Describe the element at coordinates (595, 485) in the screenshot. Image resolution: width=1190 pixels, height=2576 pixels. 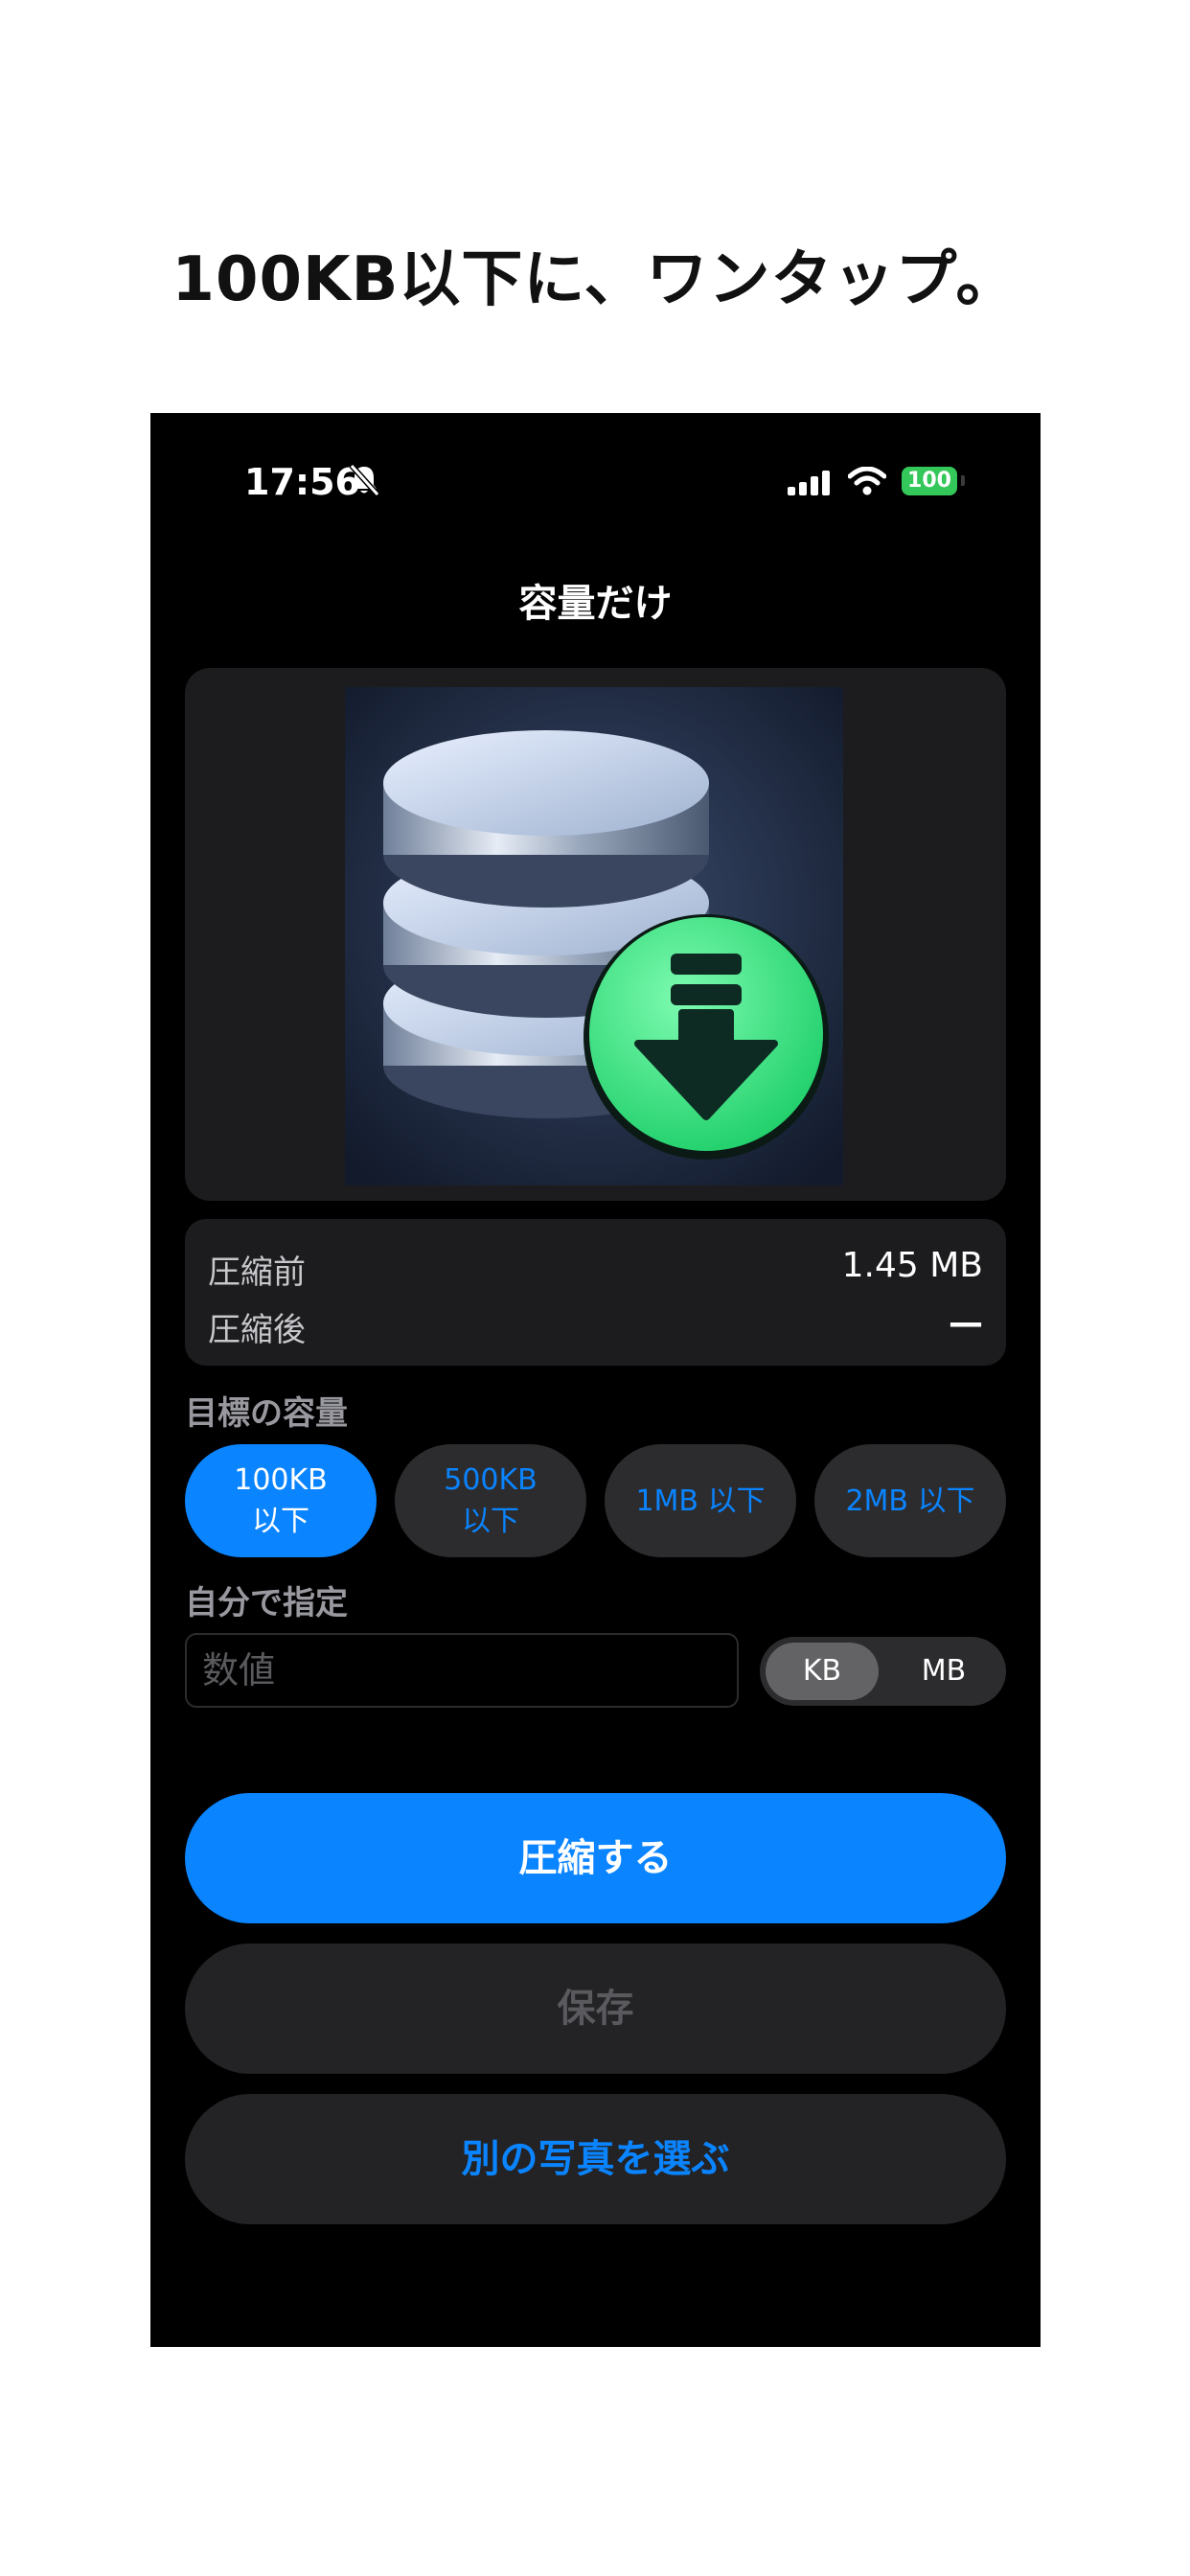
I see `status-bar: 17:56 100` at that location.